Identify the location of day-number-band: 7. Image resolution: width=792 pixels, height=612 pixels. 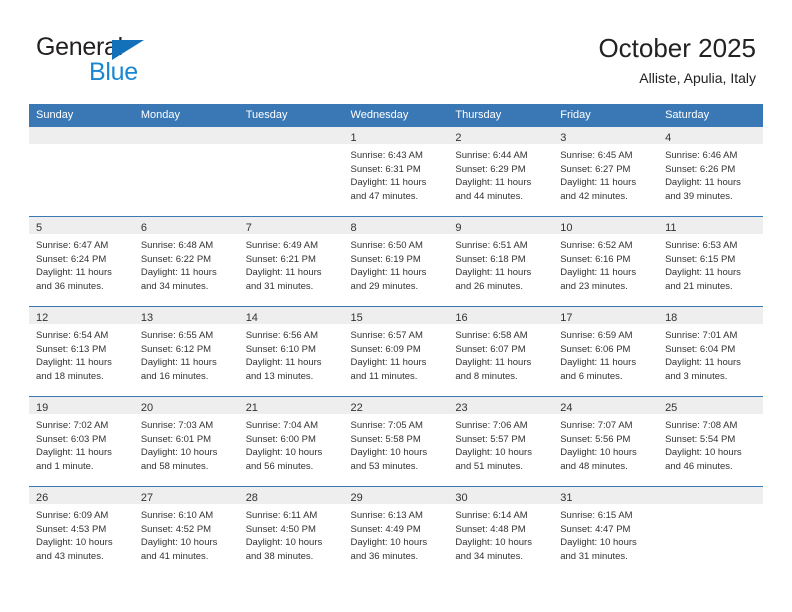
(291, 225).